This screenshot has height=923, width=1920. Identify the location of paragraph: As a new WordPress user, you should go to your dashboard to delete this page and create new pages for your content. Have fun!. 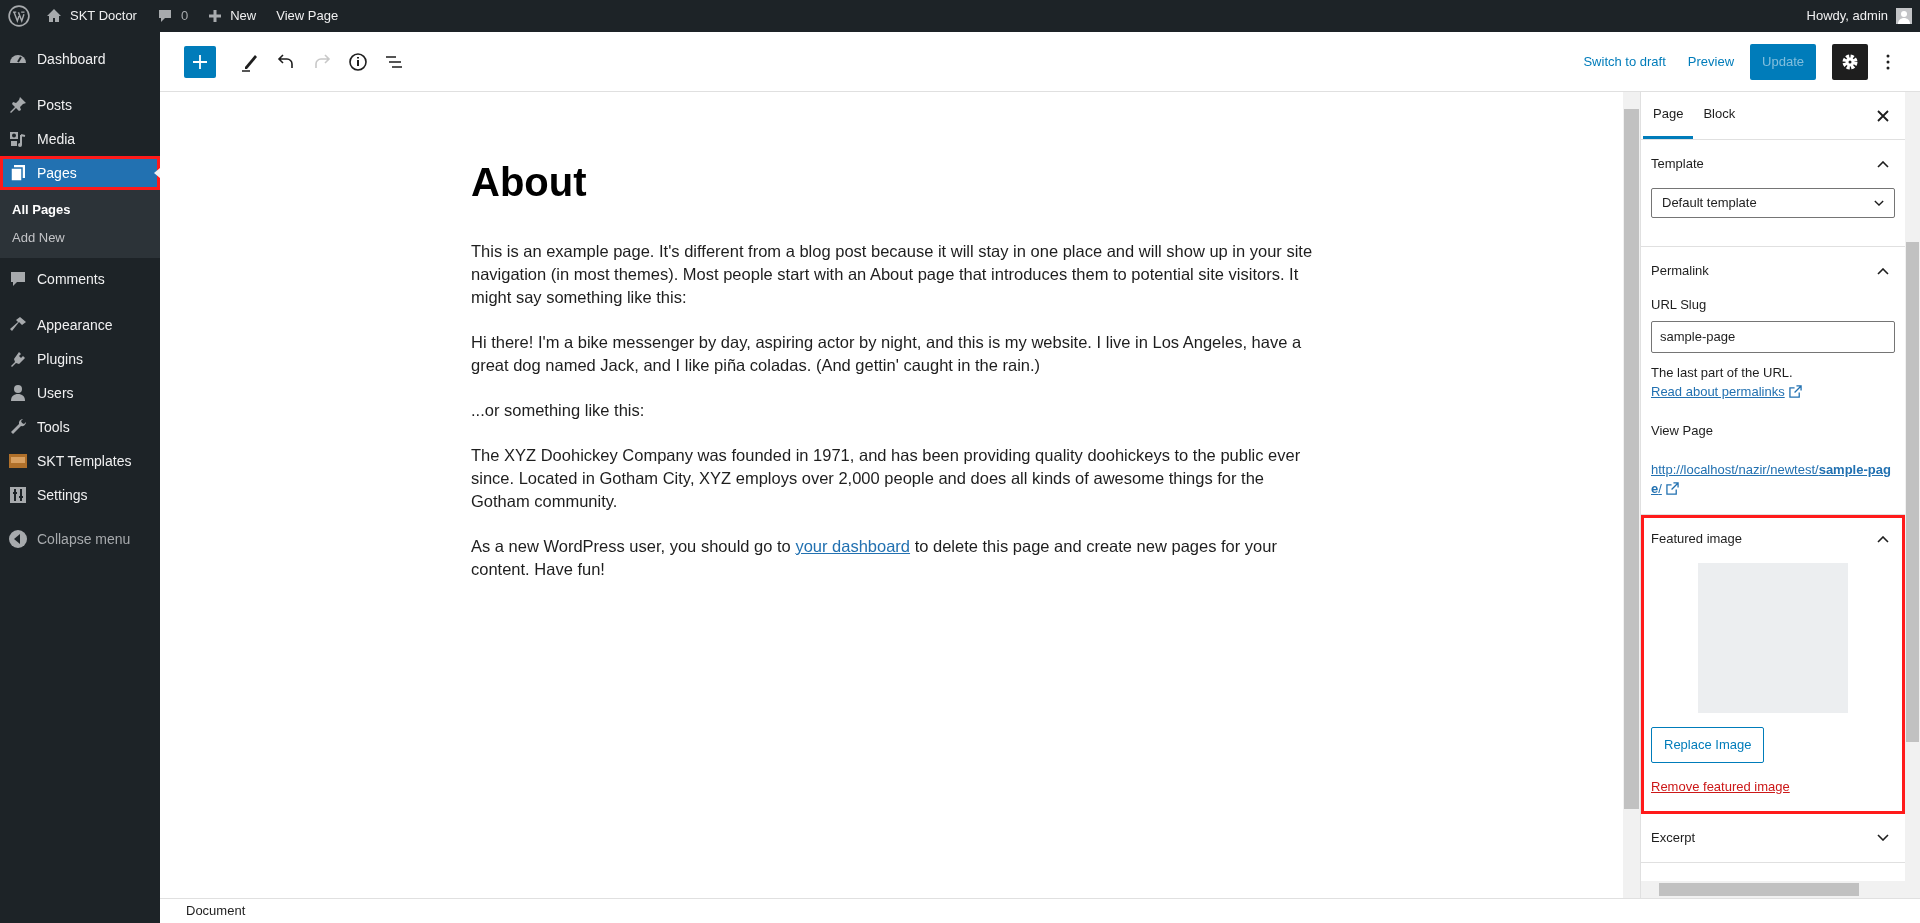
(874, 558).